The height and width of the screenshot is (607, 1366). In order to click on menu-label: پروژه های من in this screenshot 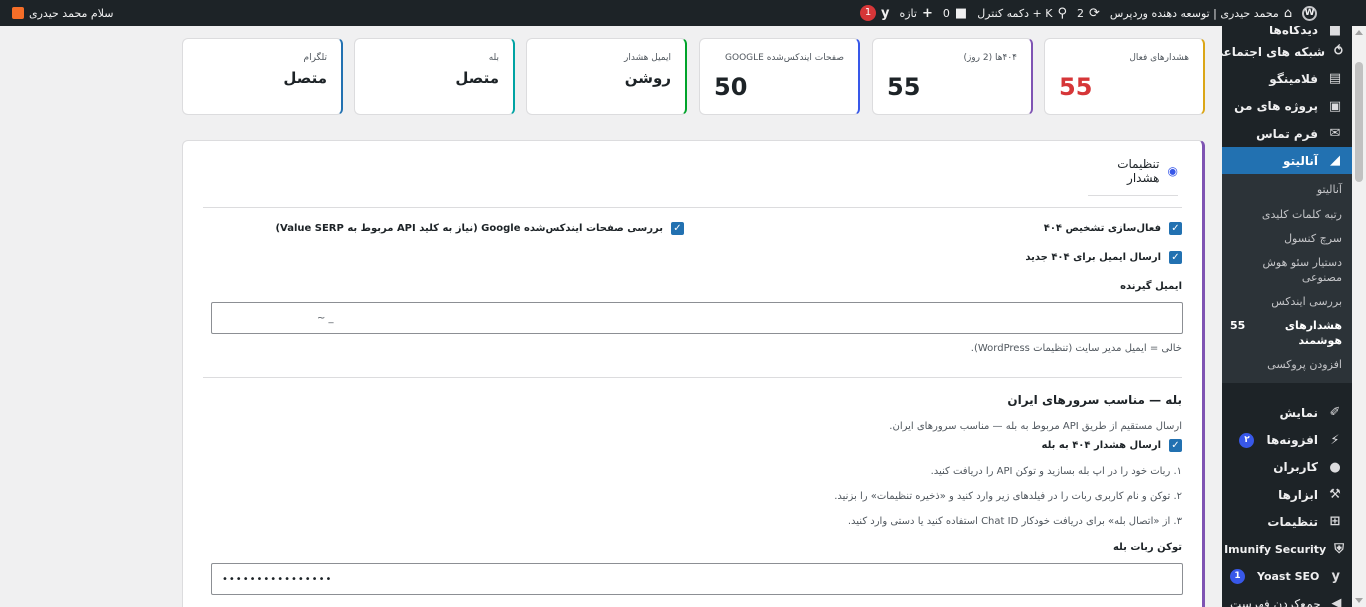, I will do `click(1276, 106)`.